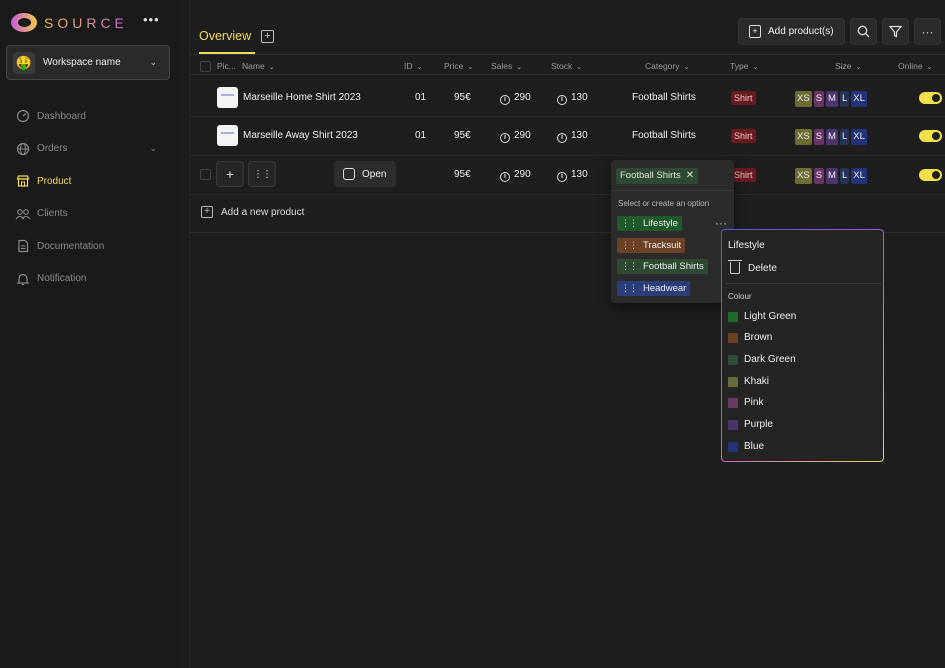  I want to click on option-label: Tracksuit, so click(662, 245).